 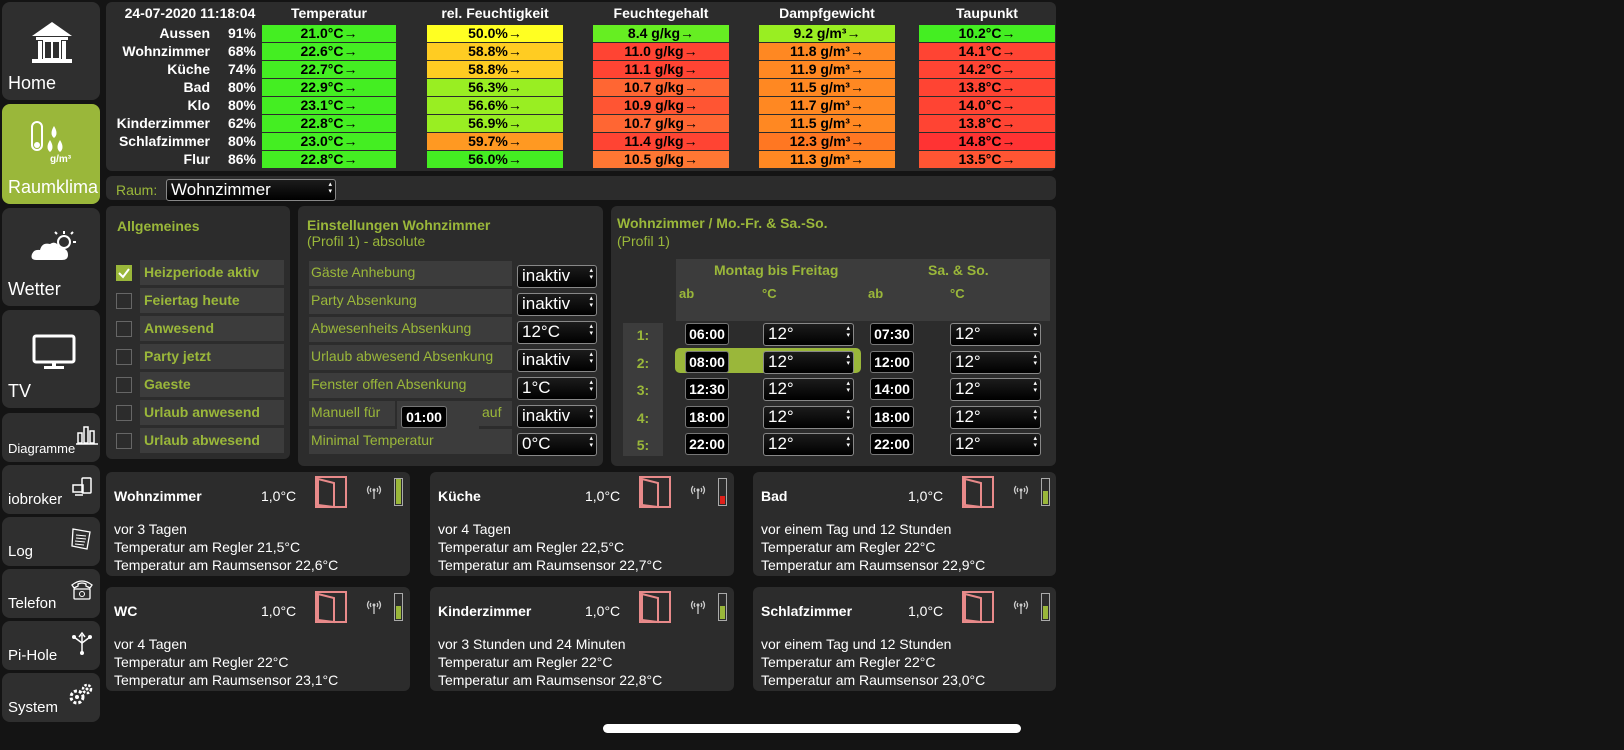 What do you see at coordinates (557, 444) in the screenshot?
I see `setting-select: 0°C` at bounding box center [557, 444].